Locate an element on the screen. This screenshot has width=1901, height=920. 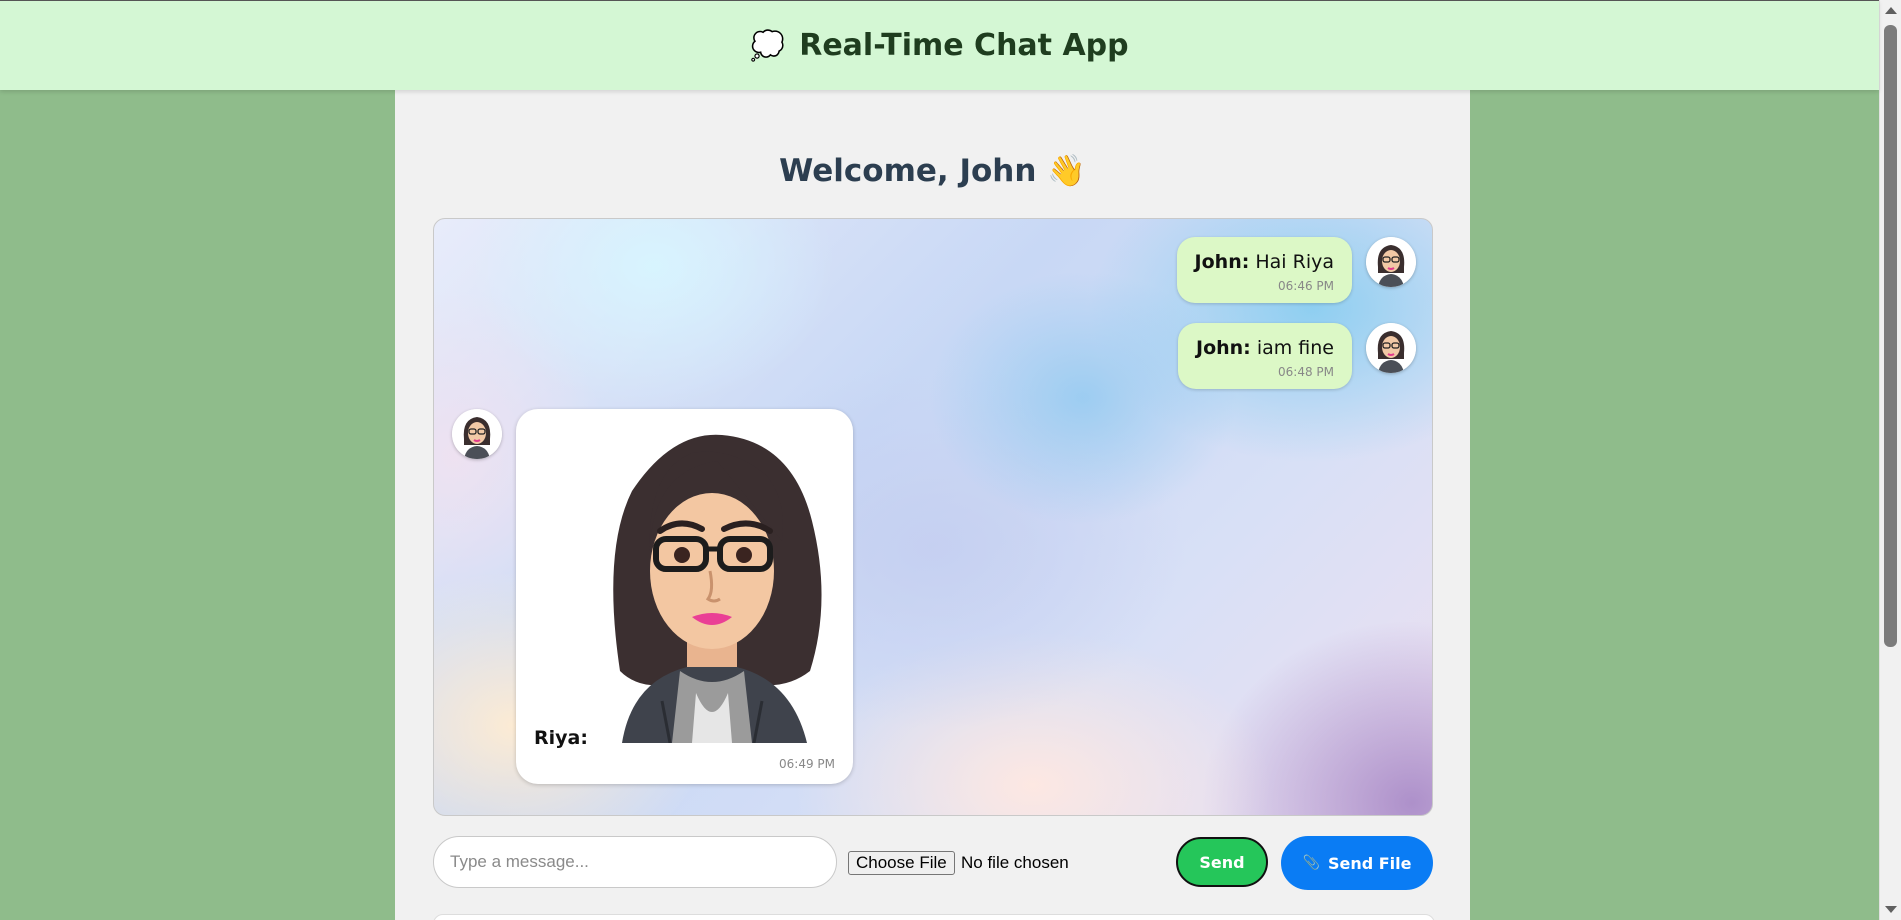
message-bubble: John: iam fine 06:48 PM is located at coordinates (1265, 356).